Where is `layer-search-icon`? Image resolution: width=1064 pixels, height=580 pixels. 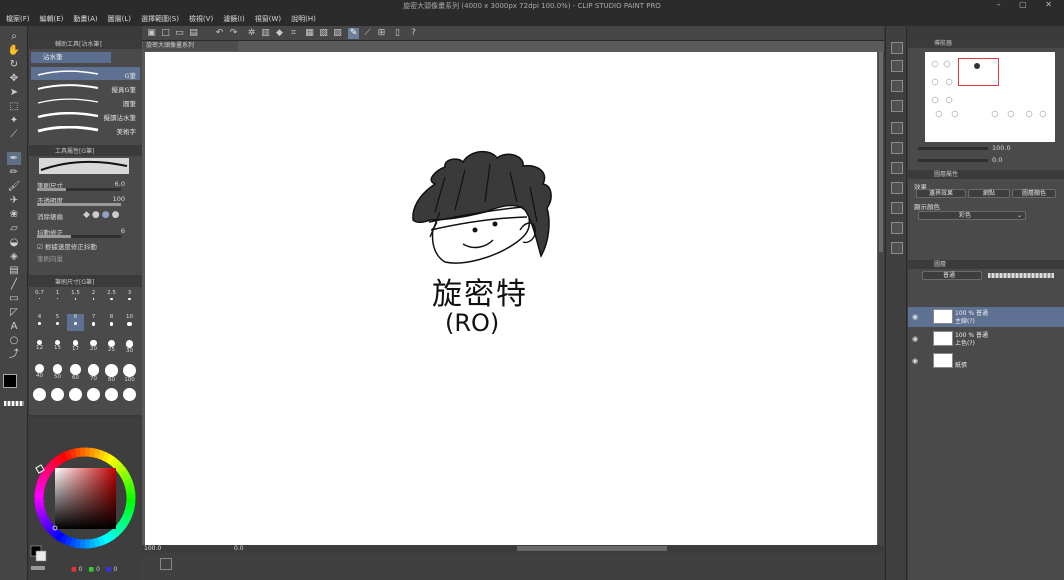 layer-search-icon is located at coordinates (897, 128).